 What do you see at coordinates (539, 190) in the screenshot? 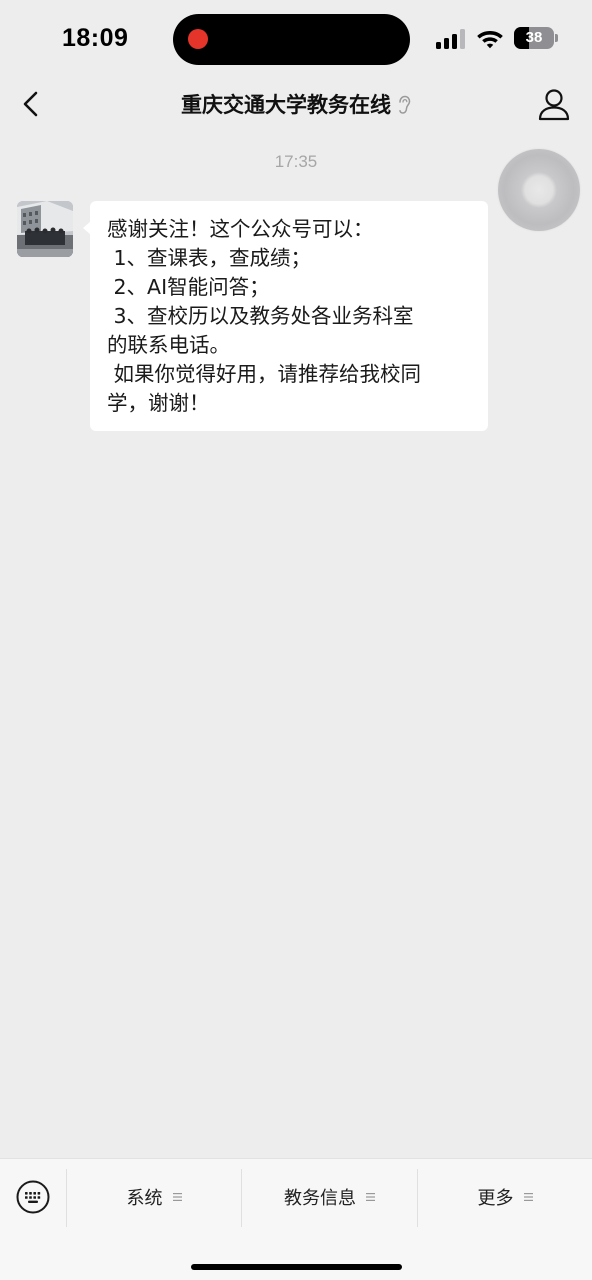
I see `floating-window-button` at bounding box center [539, 190].